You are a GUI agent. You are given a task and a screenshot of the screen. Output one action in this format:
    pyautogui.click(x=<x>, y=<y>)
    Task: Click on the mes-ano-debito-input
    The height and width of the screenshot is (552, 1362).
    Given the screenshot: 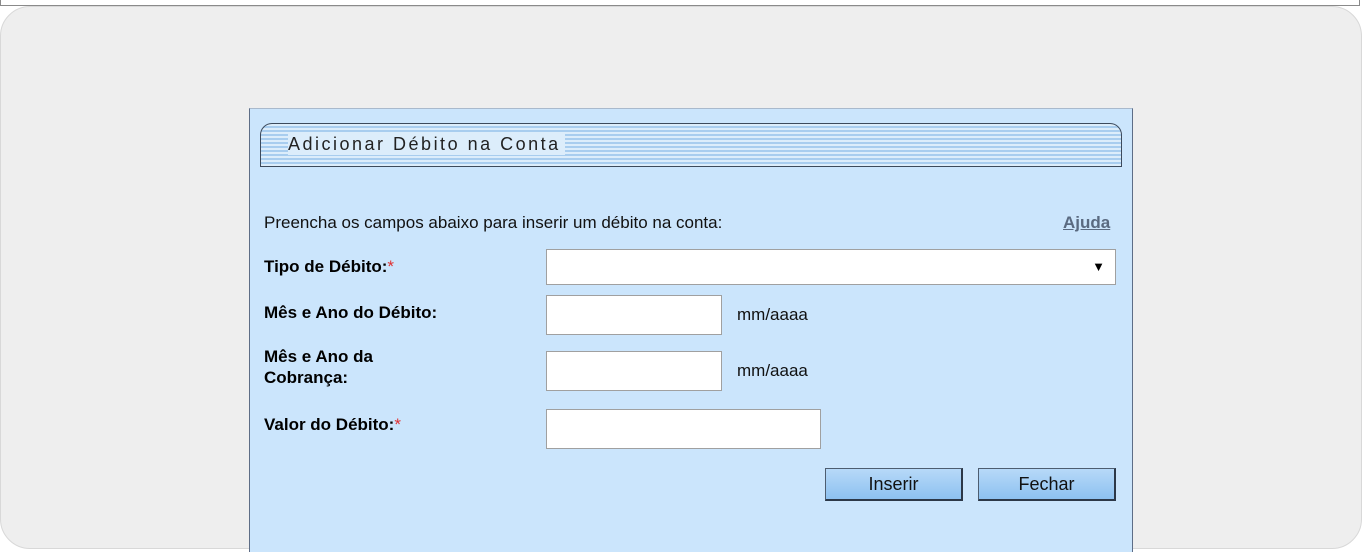 What is the action you would take?
    pyautogui.click(x=634, y=315)
    